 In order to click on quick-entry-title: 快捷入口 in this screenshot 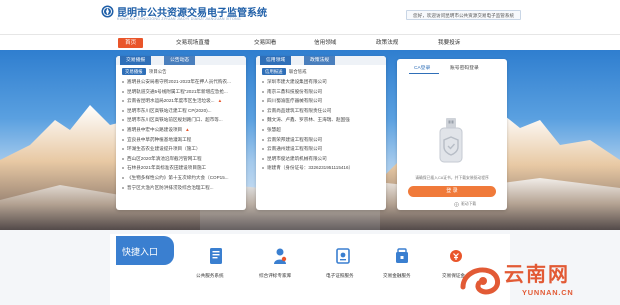, I will do `click(140, 252)`.